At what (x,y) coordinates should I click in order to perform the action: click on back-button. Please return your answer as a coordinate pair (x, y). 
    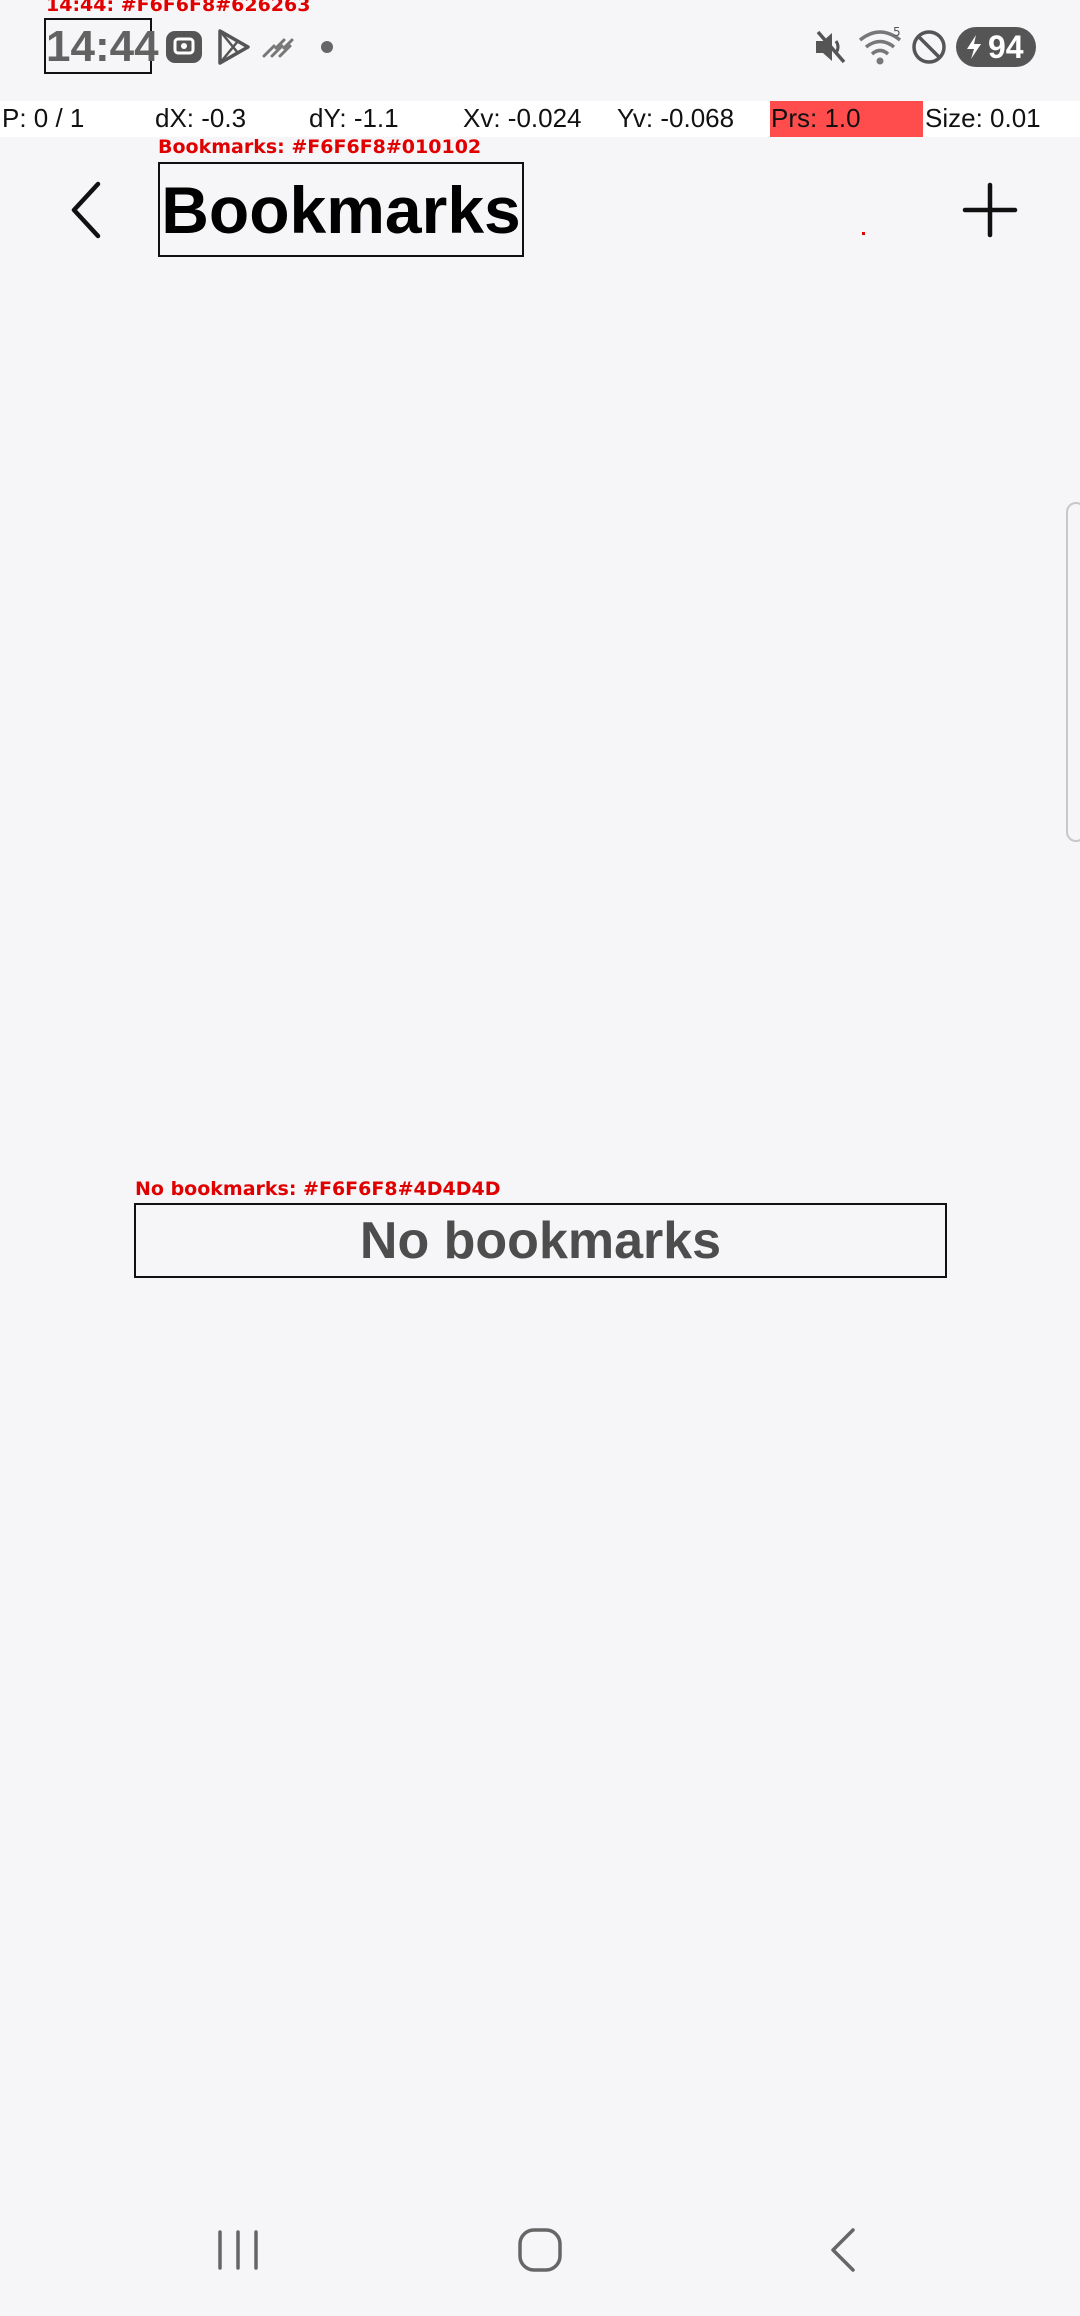
    Looking at the image, I should click on (88, 210).